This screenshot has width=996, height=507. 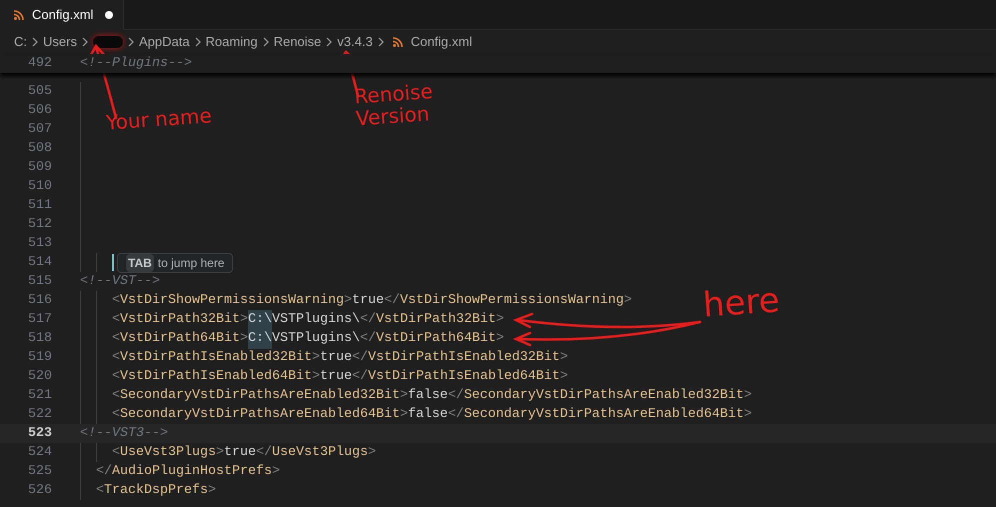 What do you see at coordinates (60, 42) in the screenshot?
I see `breadcrumb-item: Users` at bounding box center [60, 42].